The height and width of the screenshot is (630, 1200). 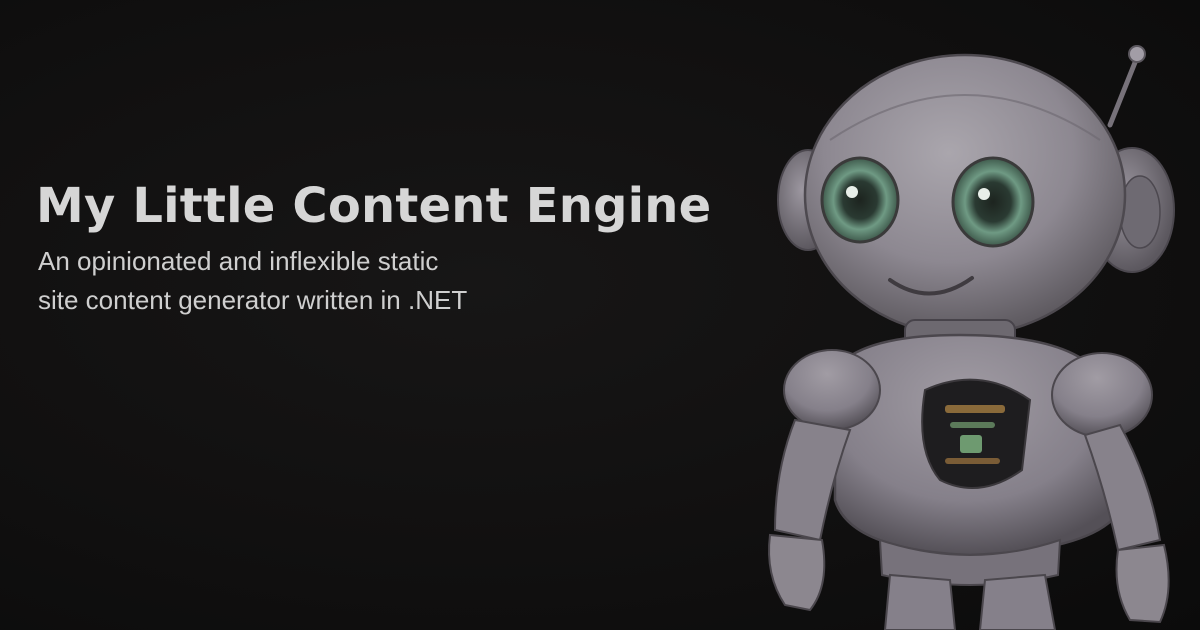 What do you see at coordinates (253, 300) in the screenshot?
I see `subtitle-line-2: site content generator written in .NET` at bounding box center [253, 300].